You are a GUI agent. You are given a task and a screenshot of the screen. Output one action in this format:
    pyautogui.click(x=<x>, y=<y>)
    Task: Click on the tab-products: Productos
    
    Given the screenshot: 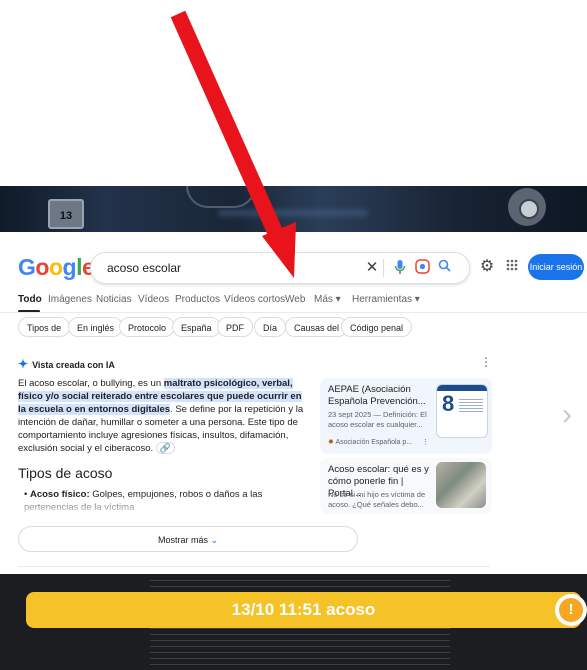 What is the action you would take?
    pyautogui.click(x=197, y=299)
    